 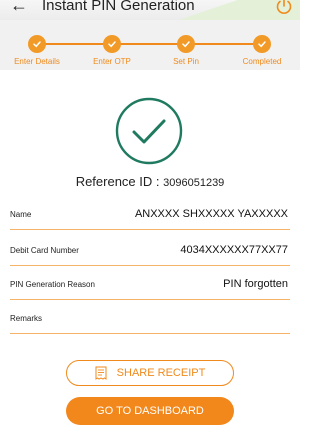 I want to click on go-to-dashboard-label: GO TO DASHBOARD, so click(x=150, y=411).